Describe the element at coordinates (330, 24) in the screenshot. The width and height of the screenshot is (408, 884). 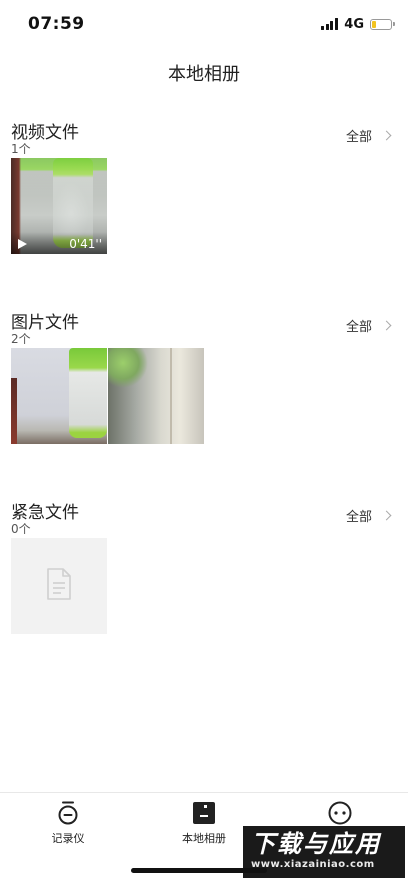
I see `signal-icon` at that location.